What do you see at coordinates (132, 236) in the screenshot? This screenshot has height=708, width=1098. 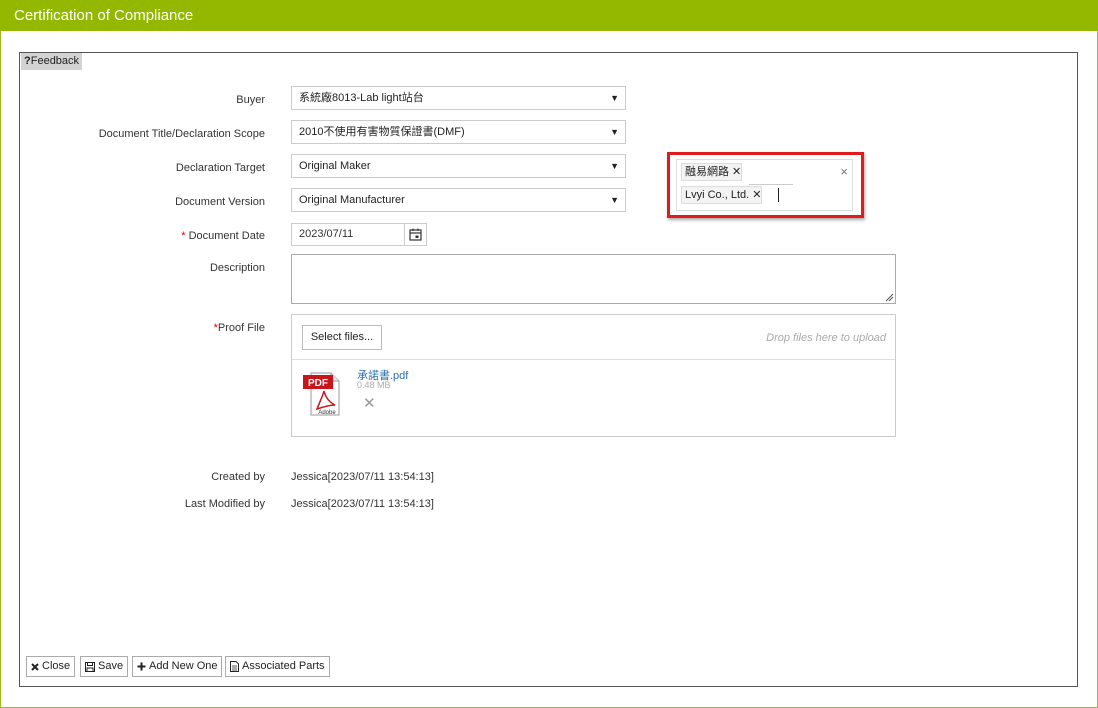 I see `doc-date-label: * Document Date` at bounding box center [132, 236].